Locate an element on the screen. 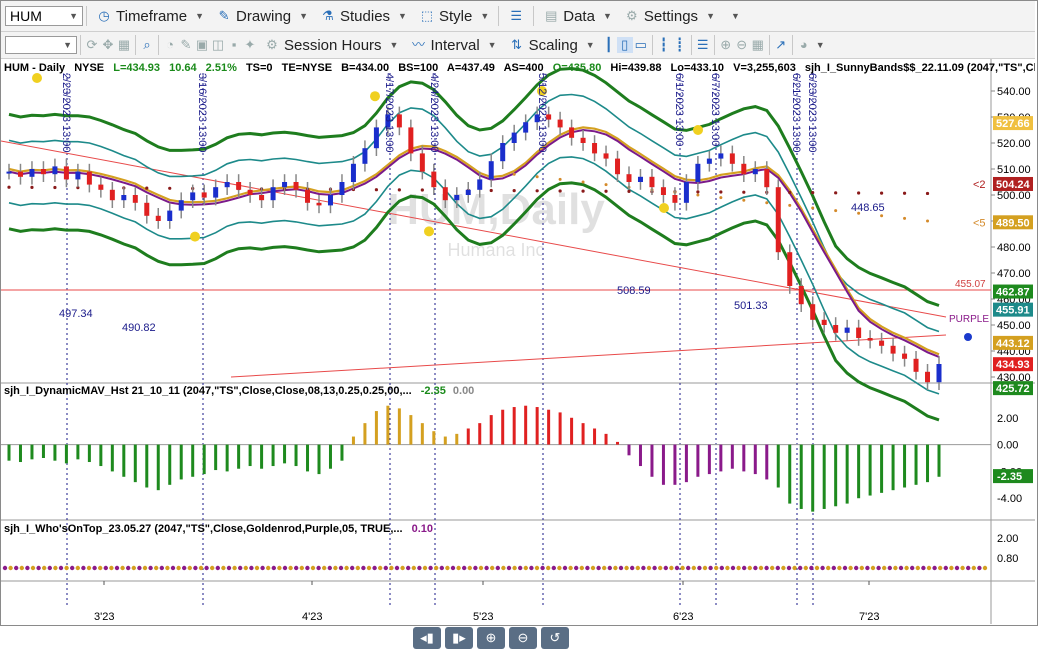 This screenshot has height=649, width=1038. drawing-object-combo: ▼ is located at coordinates (41, 45).